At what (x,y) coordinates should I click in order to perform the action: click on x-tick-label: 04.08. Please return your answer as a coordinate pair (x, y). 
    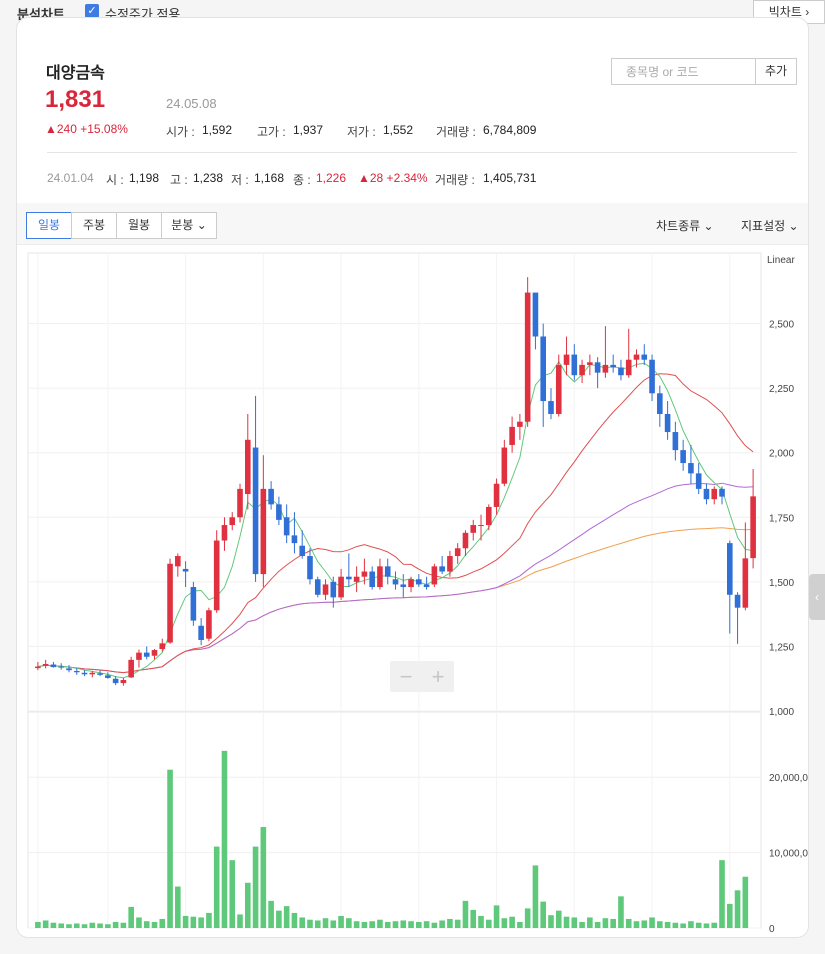
    Looking at the image, I should click on (652, 937).